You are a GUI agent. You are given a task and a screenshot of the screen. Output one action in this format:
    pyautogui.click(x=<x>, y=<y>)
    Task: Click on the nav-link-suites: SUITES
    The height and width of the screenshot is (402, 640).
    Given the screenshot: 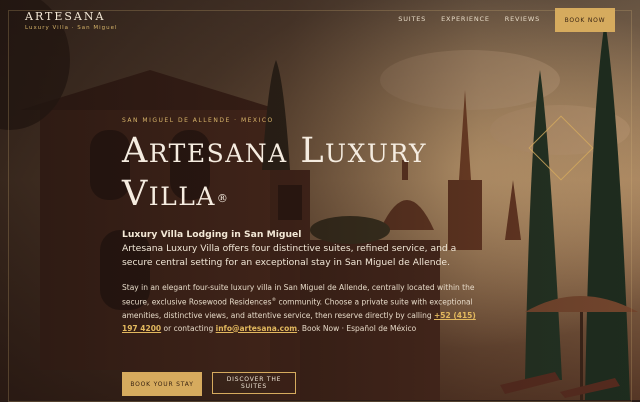 What is the action you would take?
    pyautogui.click(x=412, y=19)
    